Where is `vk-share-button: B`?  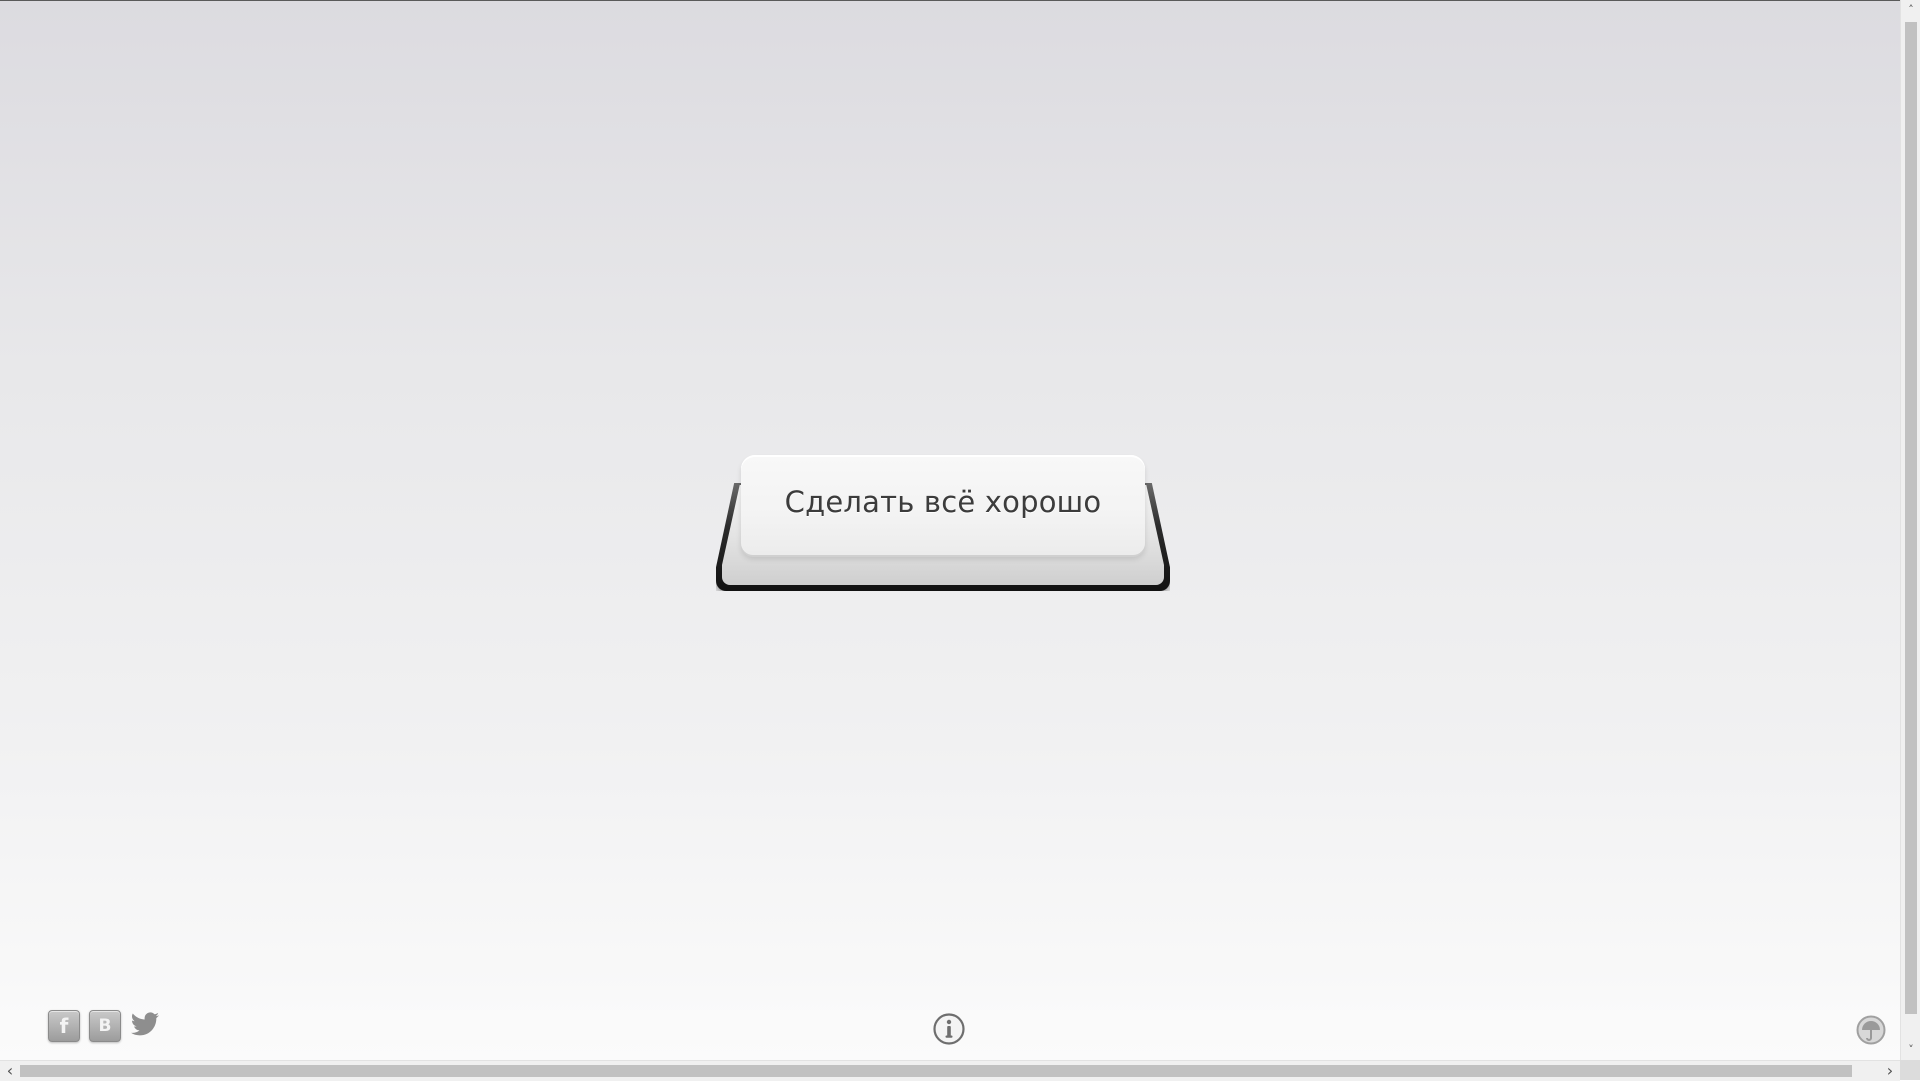 vk-share-button: B is located at coordinates (105, 1026).